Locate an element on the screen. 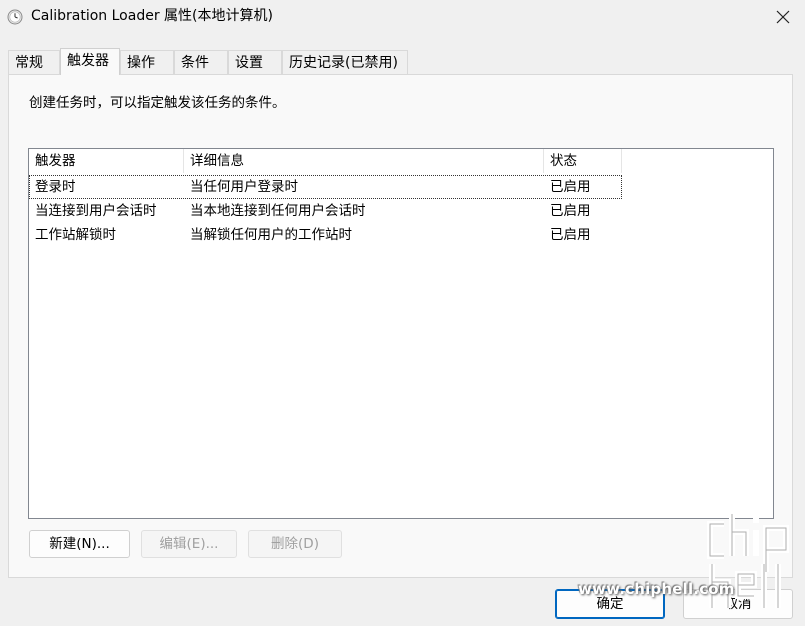  window-title: Calibration Loader 属性(本地计算机) is located at coordinates (152, 16).